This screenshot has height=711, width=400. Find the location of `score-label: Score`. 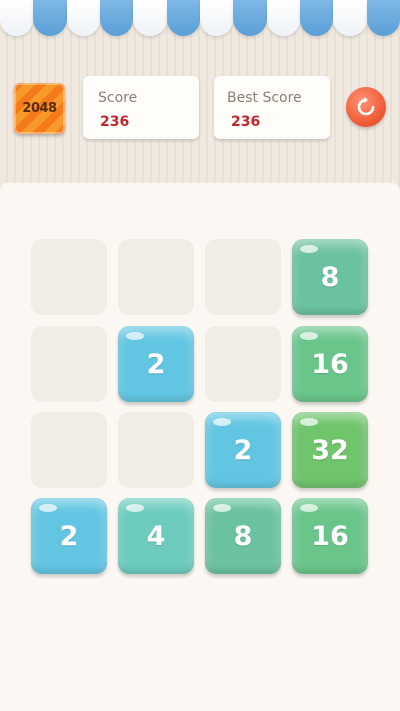

score-label: Score is located at coordinates (118, 98).